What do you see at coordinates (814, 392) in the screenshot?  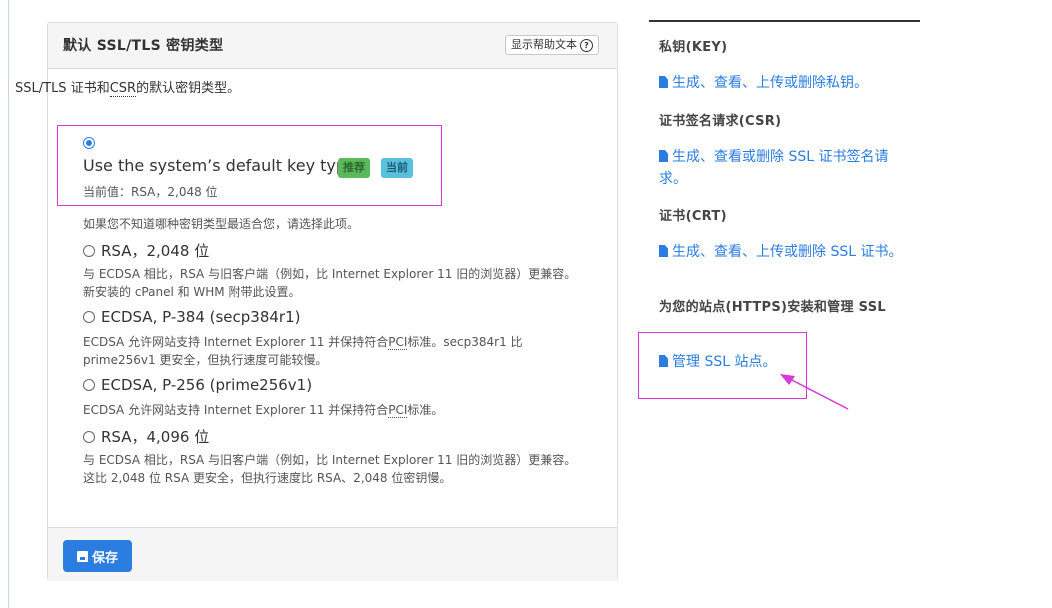 I see `annotation-arrow-icon` at bounding box center [814, 392].